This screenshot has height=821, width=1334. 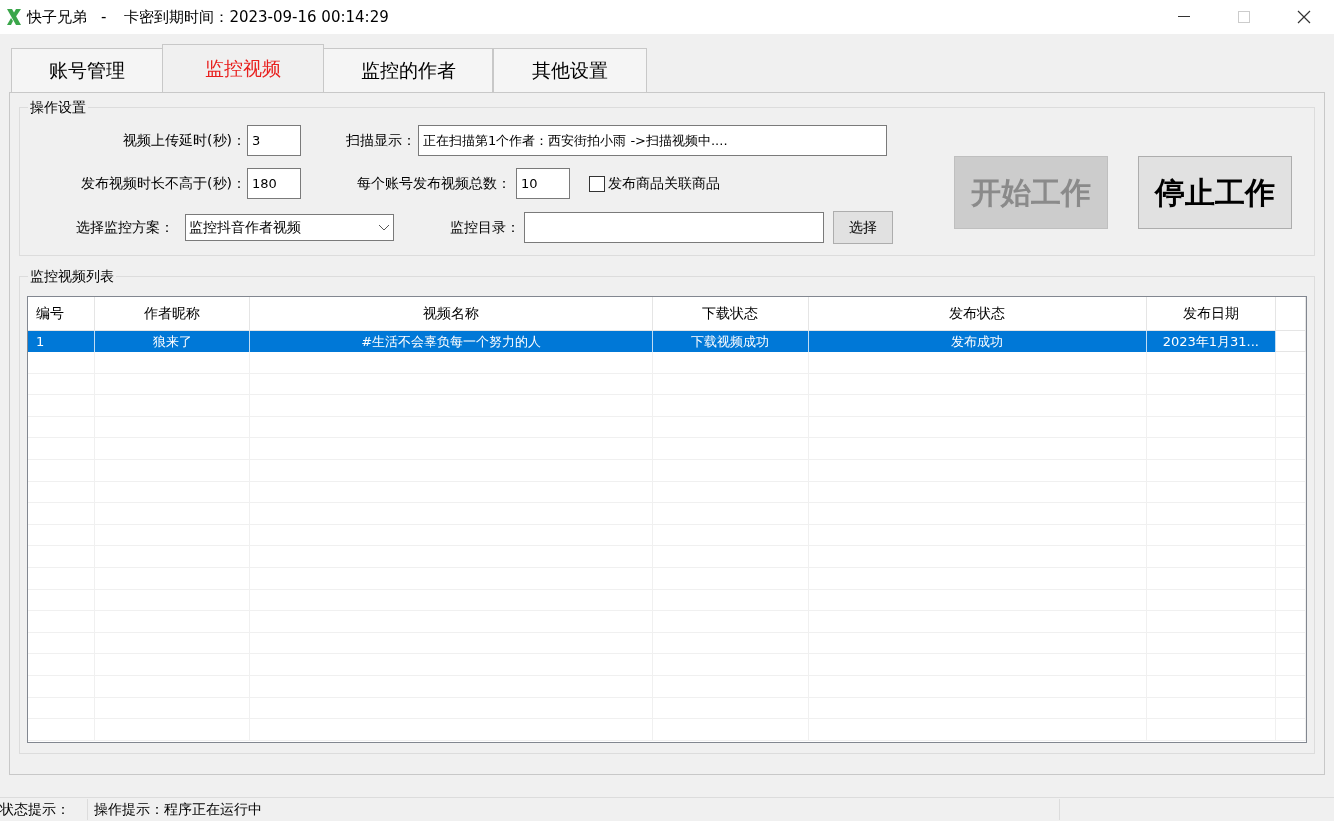 What do you see at coordinates (731, 341) in the screenshot?
I see `table-cell: 下载视频成功` at bounding box center [731, 341].